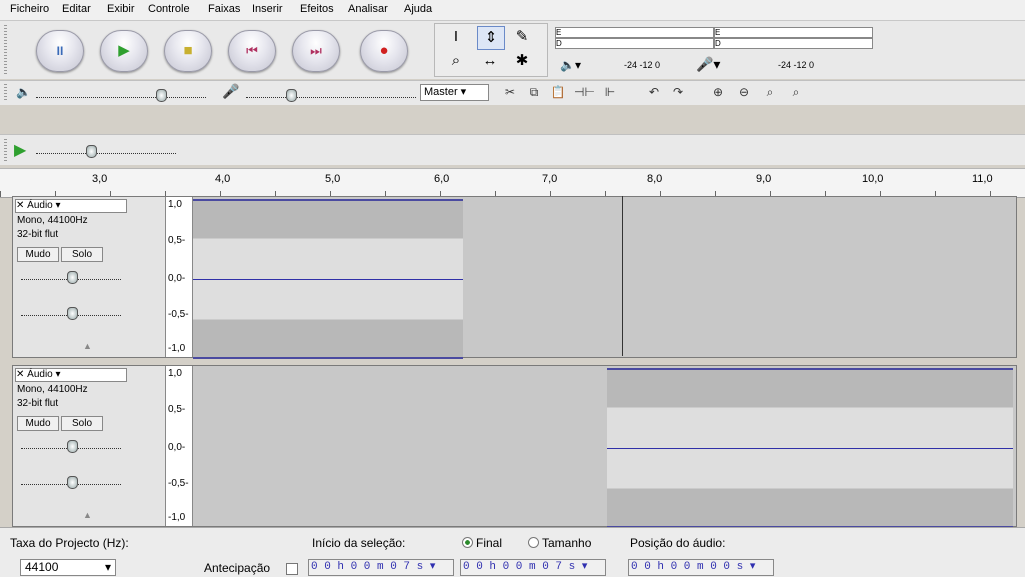 The height and width of the screenshot is (577, 1025). I want to click on tools-toolbar: I ⇕ ✎ ⌕ ↔ ✱, so click(491, 50).